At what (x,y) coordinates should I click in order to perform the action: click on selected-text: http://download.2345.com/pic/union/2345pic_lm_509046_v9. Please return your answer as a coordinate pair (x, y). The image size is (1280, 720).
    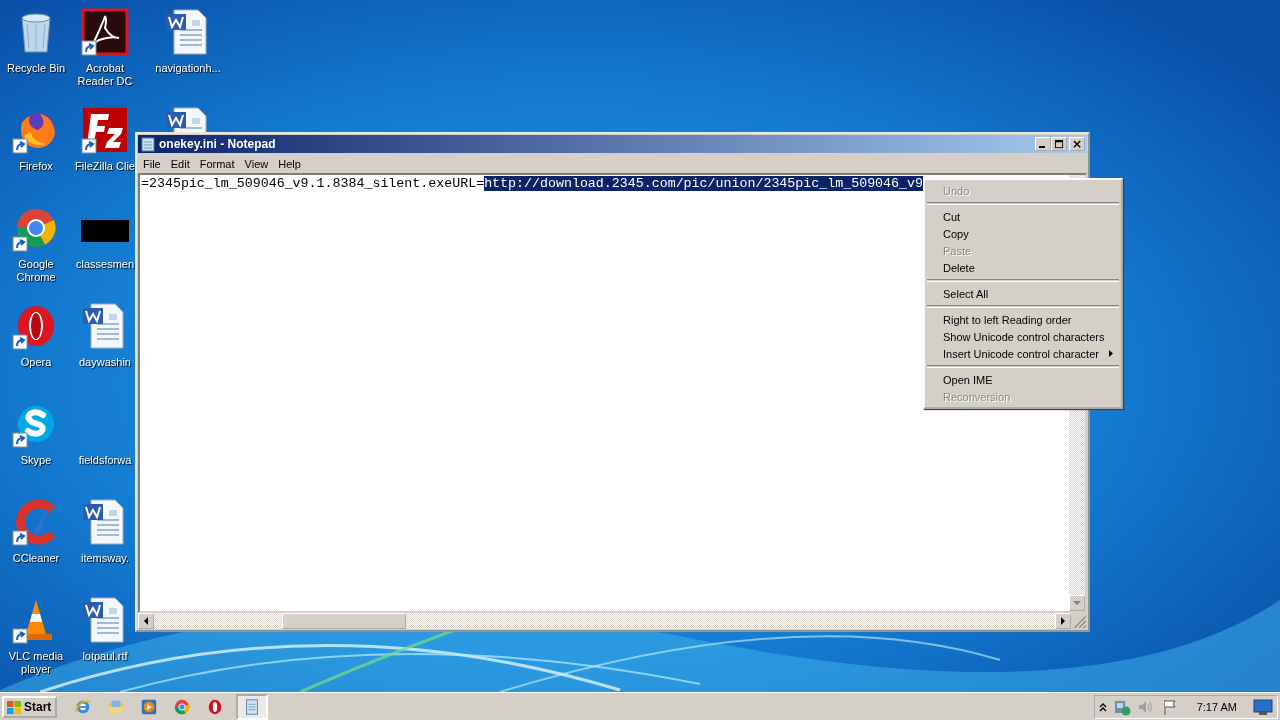
    Looking at the image, I should click on (703, 183).